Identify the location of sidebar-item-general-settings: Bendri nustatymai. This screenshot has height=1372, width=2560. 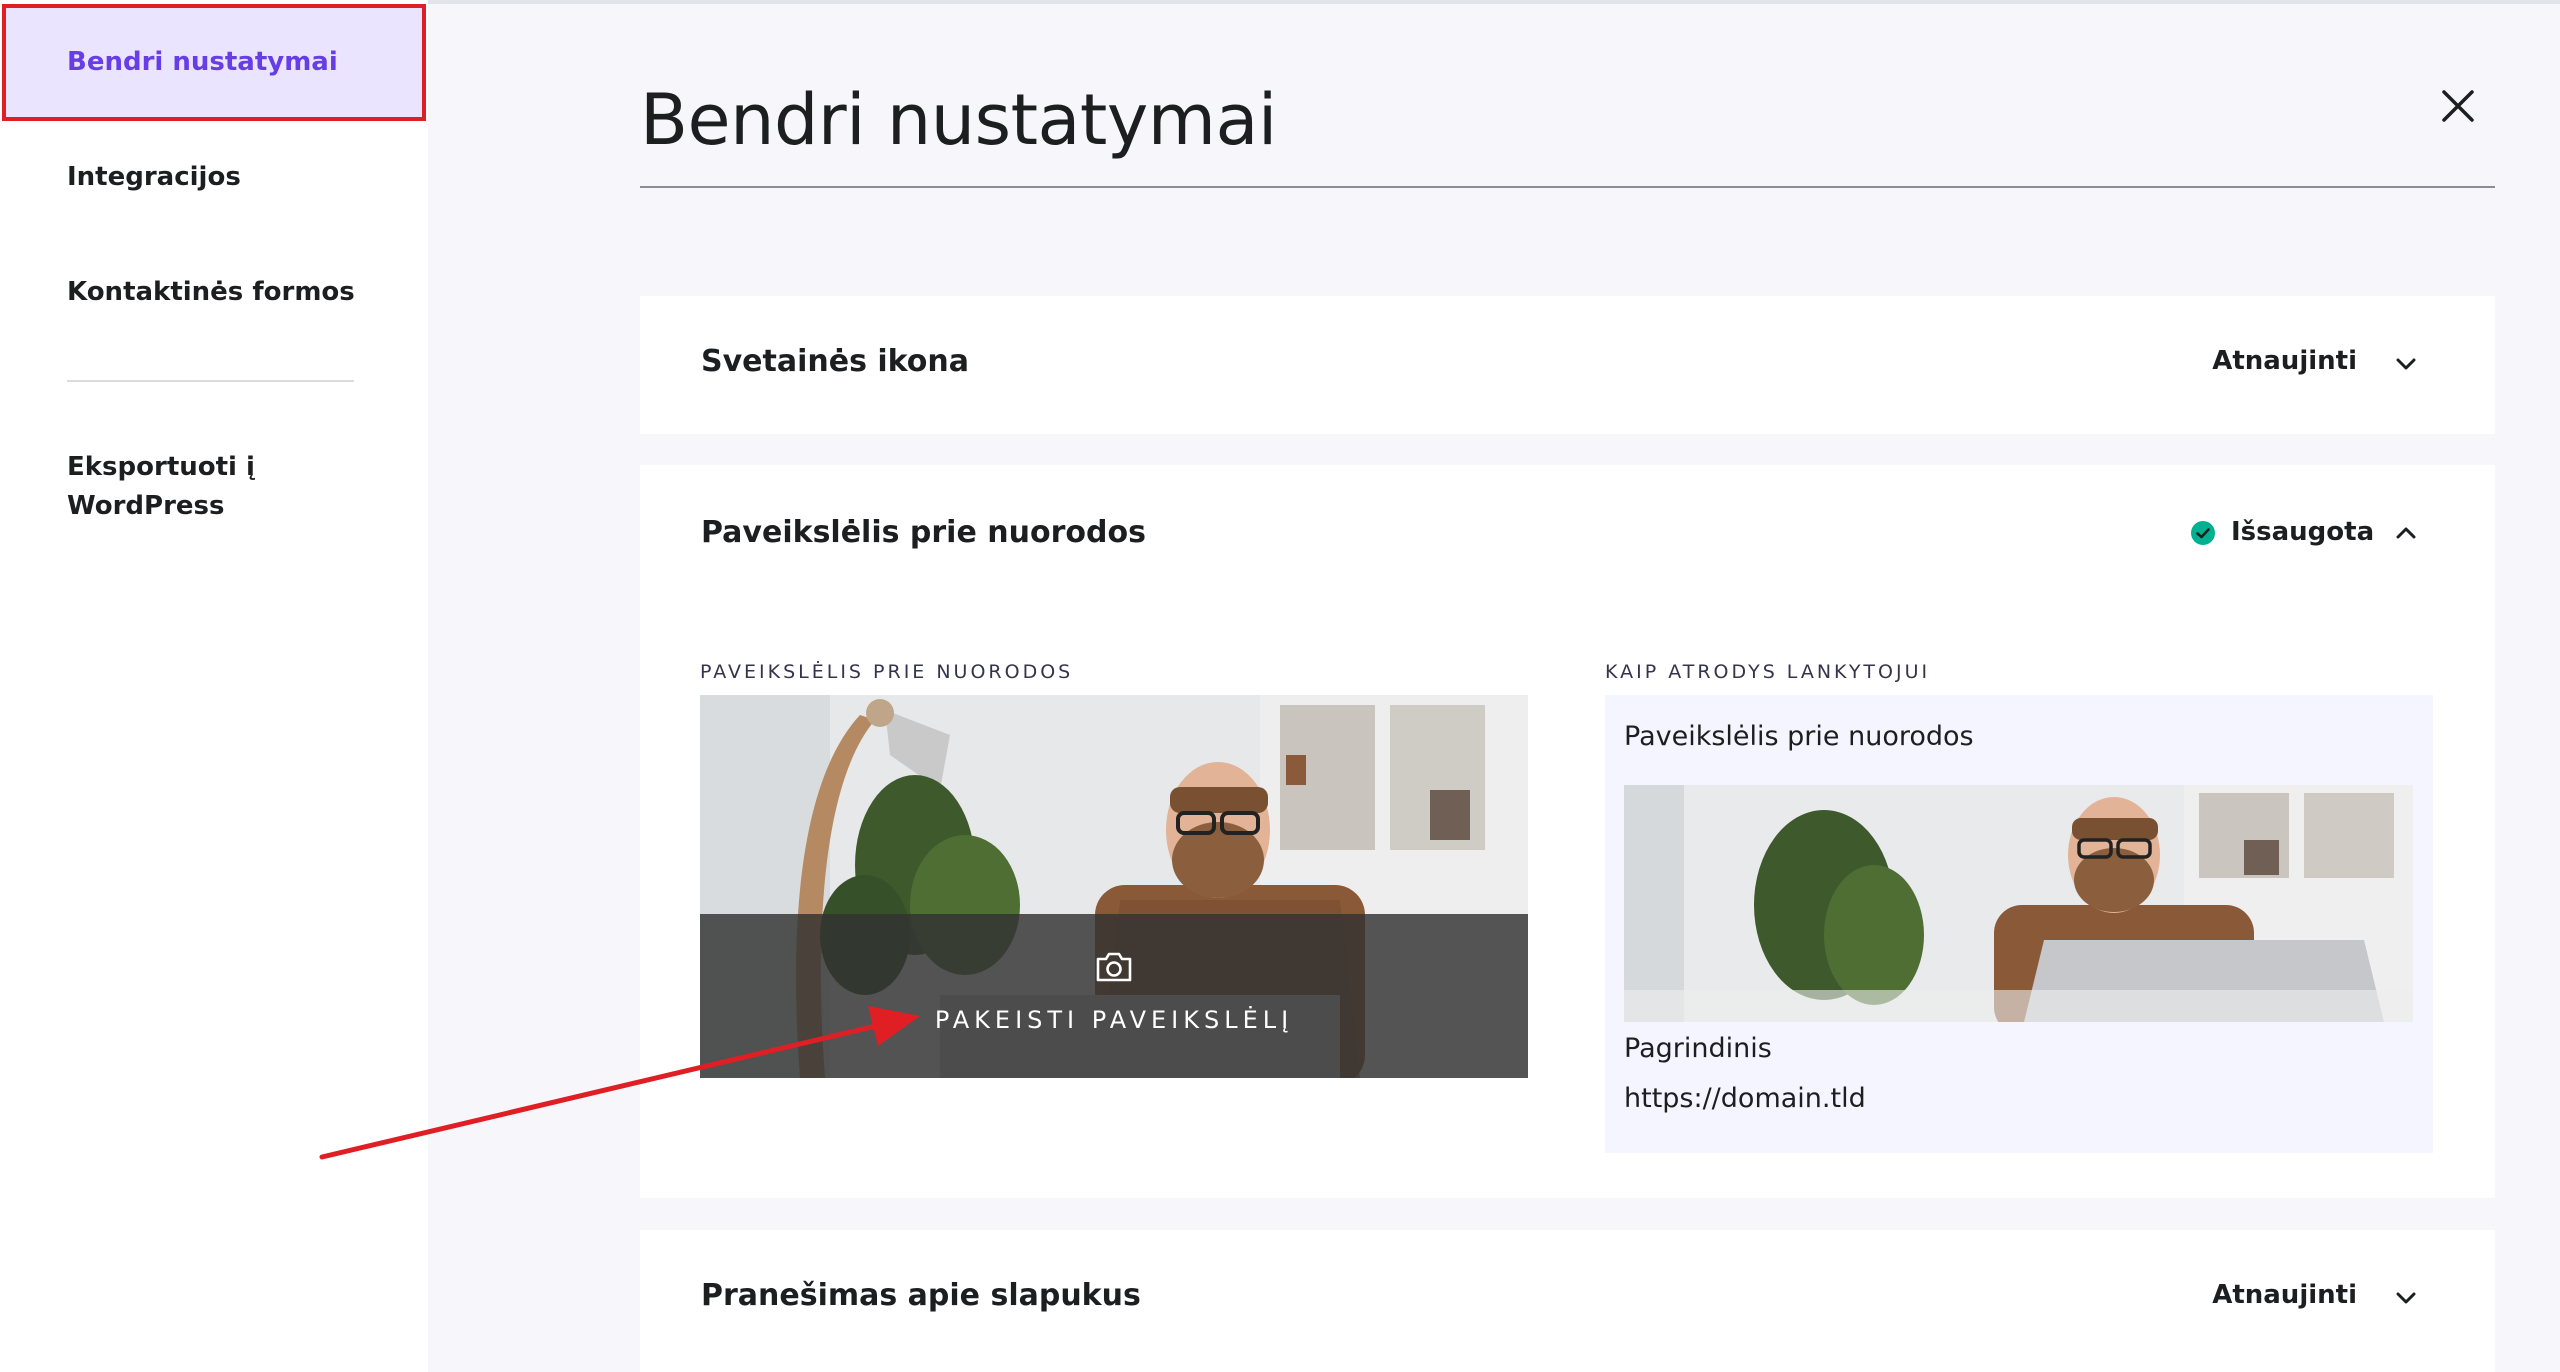
(214, 62).